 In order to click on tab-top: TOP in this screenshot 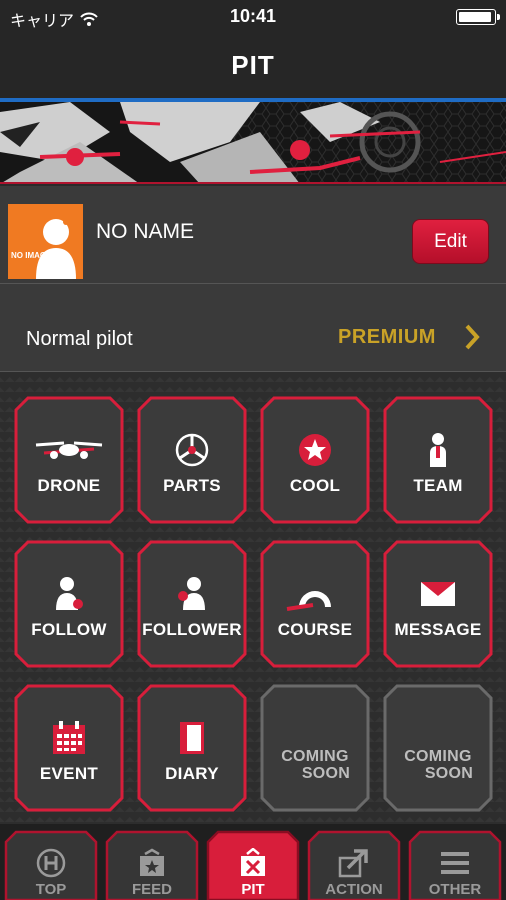, I will do `click(51, 865)`.